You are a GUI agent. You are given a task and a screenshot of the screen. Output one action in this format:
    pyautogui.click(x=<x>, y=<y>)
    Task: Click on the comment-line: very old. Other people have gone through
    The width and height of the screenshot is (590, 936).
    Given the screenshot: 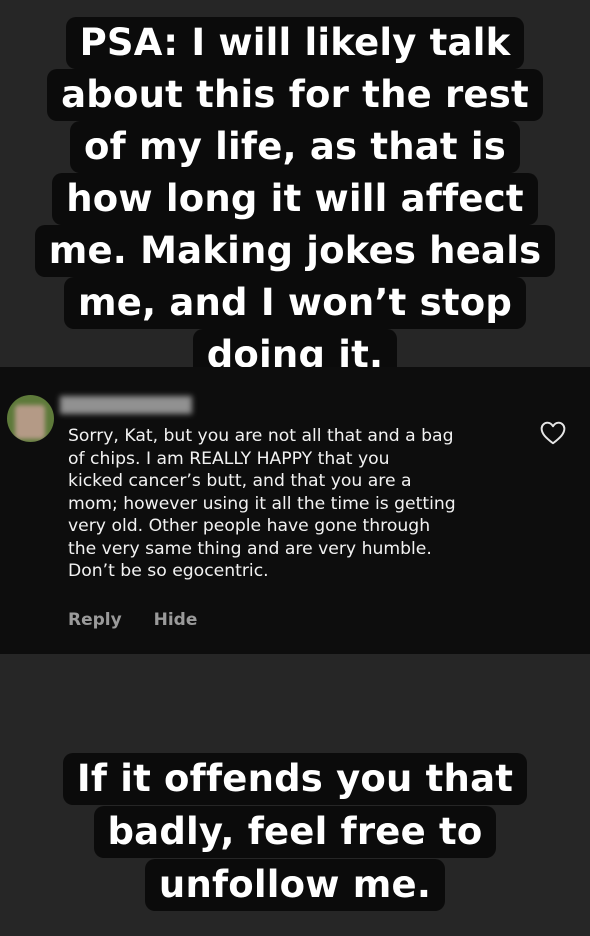 What is the action you would take?
    pyautogui.click(x=249, y=526)
    